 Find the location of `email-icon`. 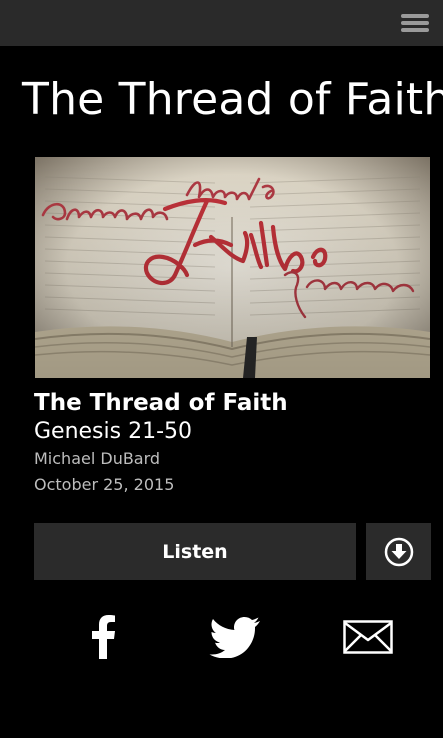

email-icon is located at coordinates (368, 637).